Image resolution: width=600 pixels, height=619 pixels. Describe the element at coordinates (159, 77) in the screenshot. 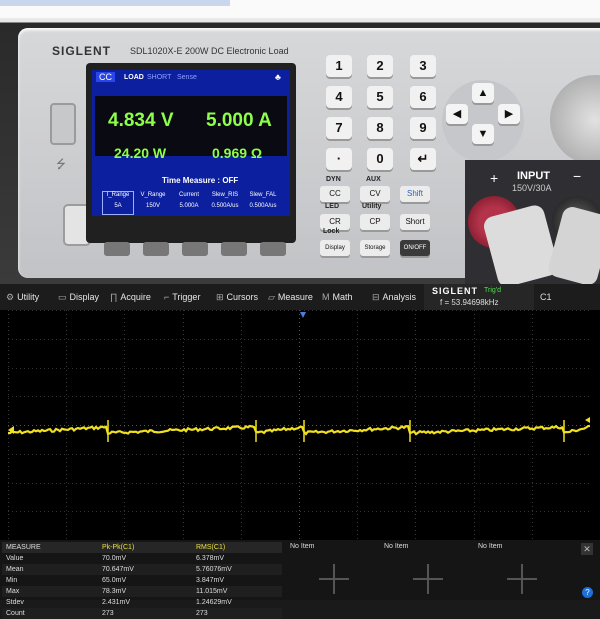

I see `tab-short: SHORT` at that location.